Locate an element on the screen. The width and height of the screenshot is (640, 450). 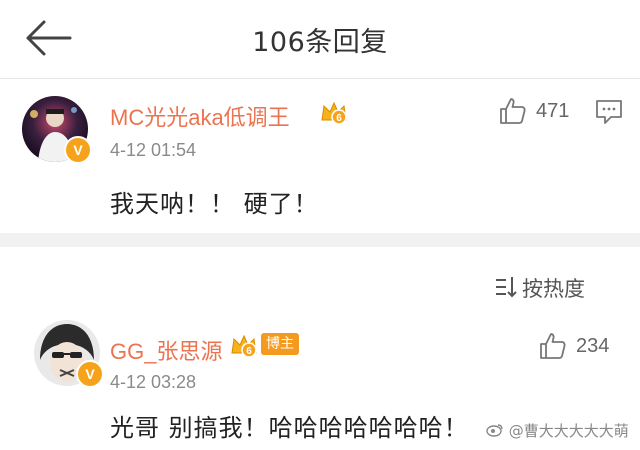
comment-username: GG_张思源 is located at coordinates (166, 350).